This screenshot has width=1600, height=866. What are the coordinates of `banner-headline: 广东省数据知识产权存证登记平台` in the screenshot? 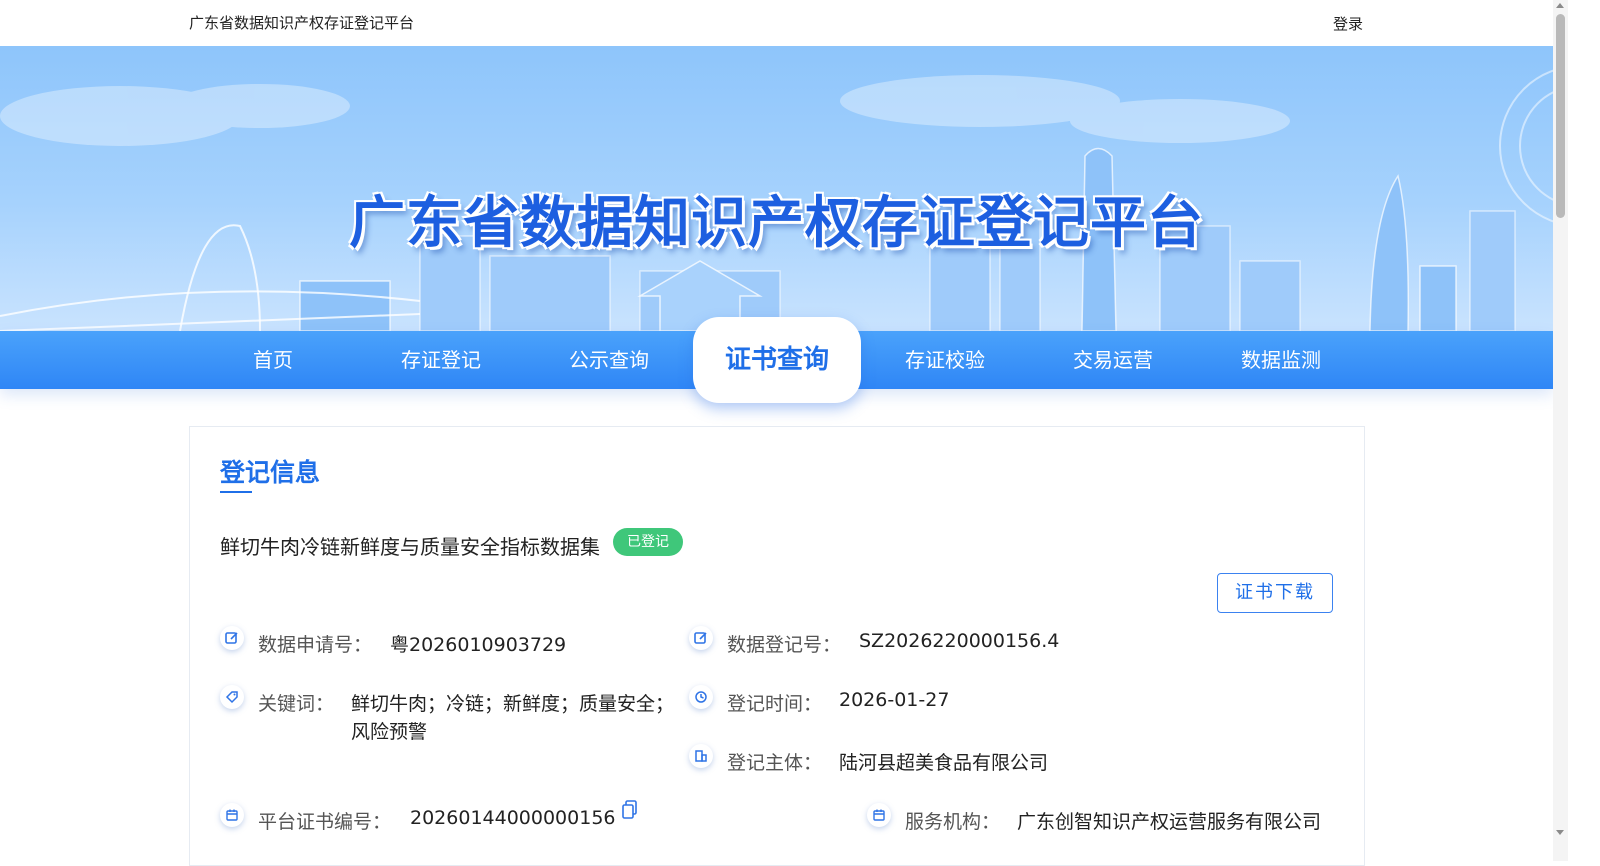 It's located at (776, 223).